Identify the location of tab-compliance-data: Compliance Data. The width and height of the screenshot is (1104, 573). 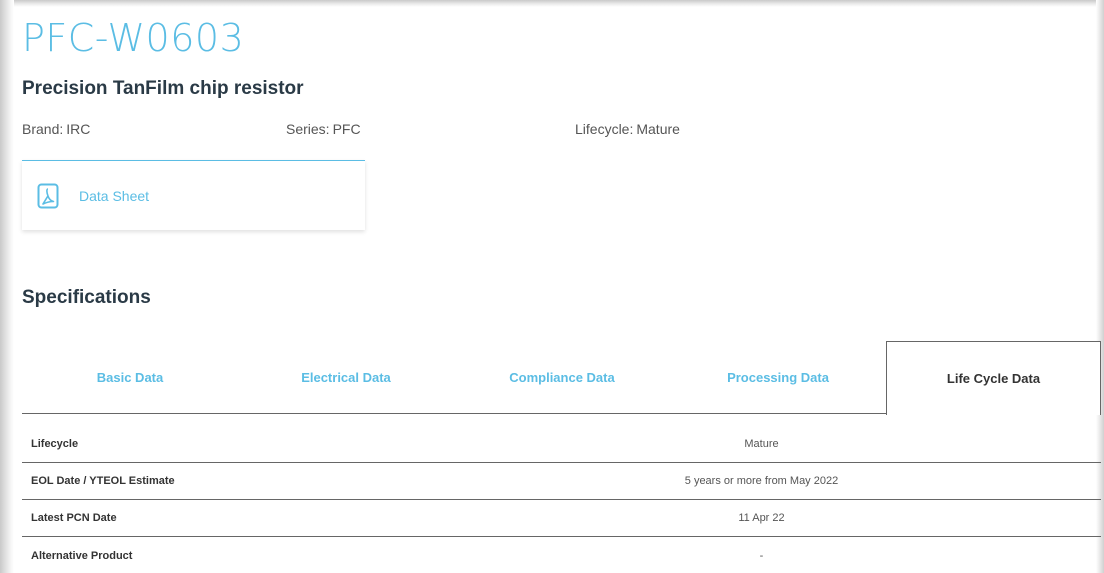
(562, 377).